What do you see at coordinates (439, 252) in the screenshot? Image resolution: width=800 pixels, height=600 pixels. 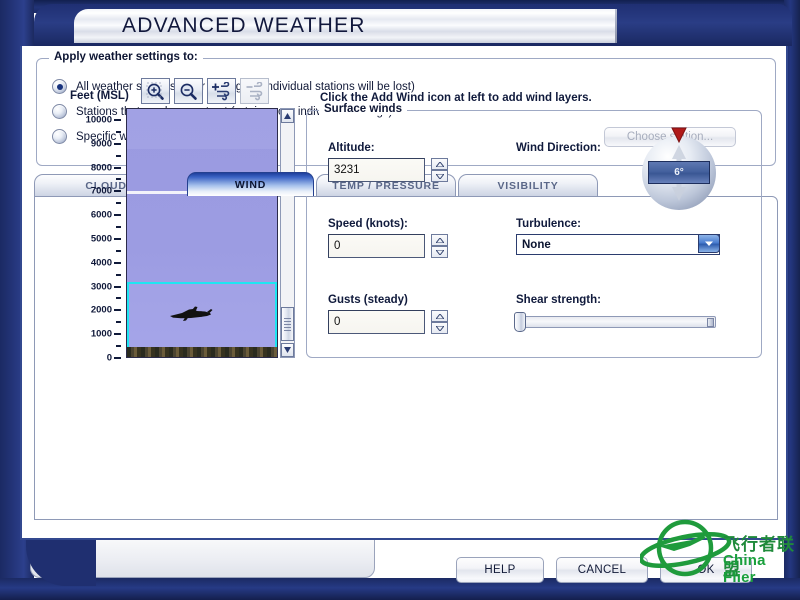 I see `speed-stepper-down` at bounding box center [439, 252].